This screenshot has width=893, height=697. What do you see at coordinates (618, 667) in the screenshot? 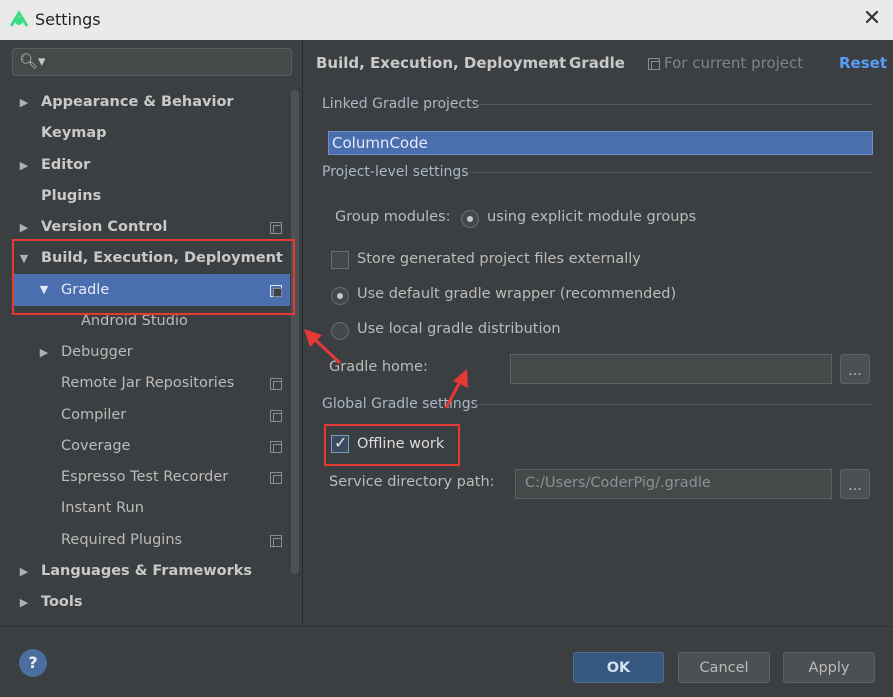
I see `ok-button: OK` at bounding box center [618, 667].